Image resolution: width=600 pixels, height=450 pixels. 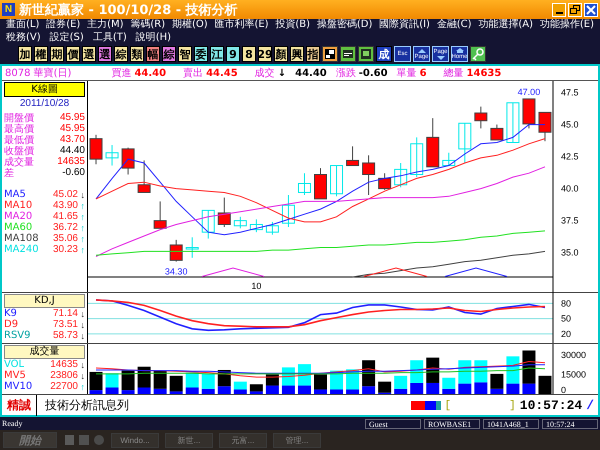 What do you see at coordinates (65, 227) in the screenshot?
I see `indicator-value: 36.72` at bounding box center [65, 227].